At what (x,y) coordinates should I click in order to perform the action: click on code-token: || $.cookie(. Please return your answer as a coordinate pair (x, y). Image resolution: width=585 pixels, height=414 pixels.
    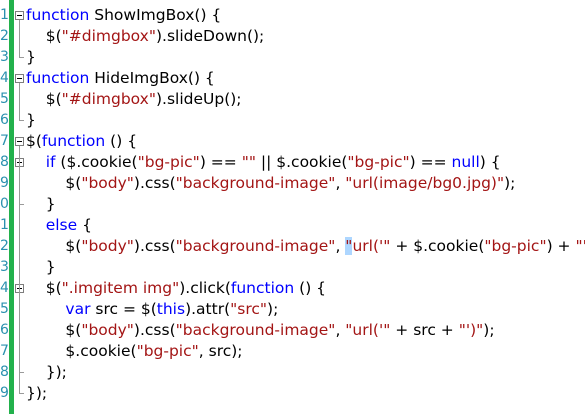
    Looking at the image, I should click on (301, 162).